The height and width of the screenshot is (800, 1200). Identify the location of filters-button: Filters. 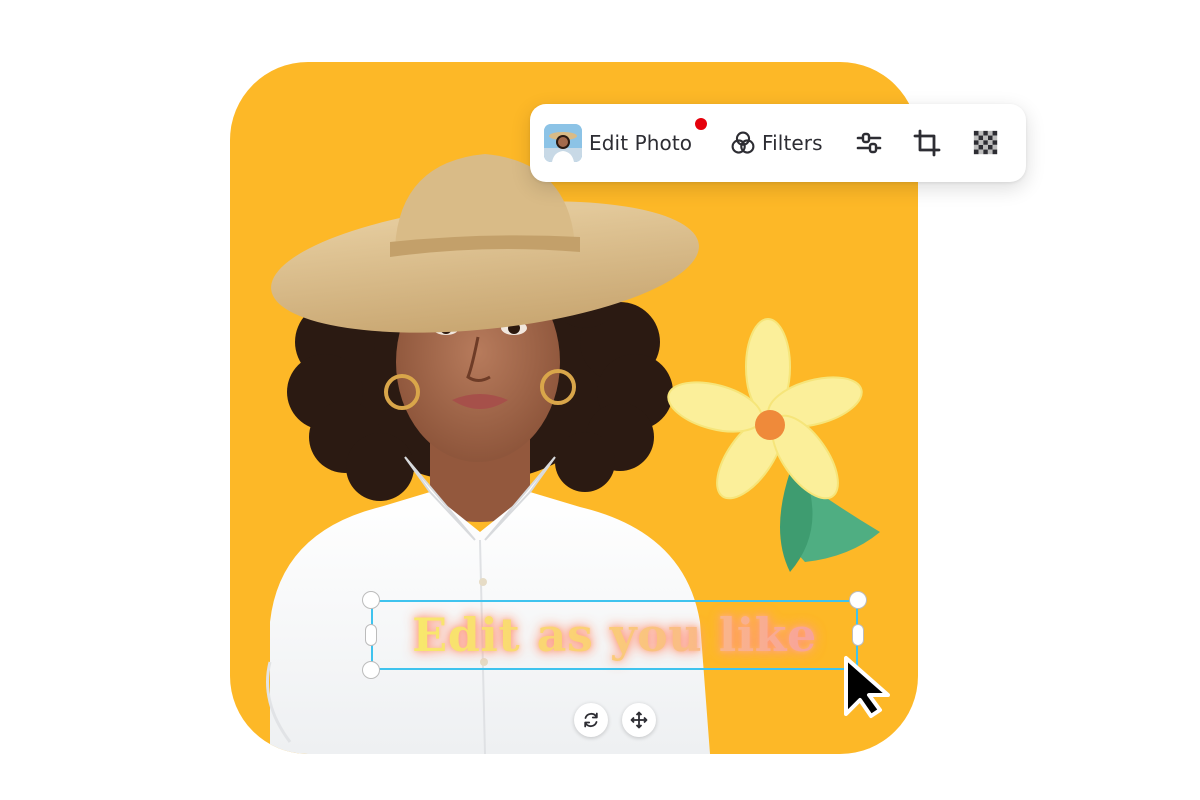
(776, 143).